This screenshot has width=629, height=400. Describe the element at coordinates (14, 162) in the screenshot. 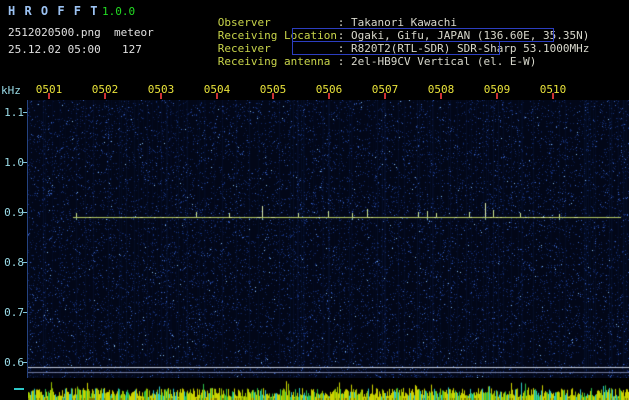

I see `y-axis-label: 1.0` at that location.